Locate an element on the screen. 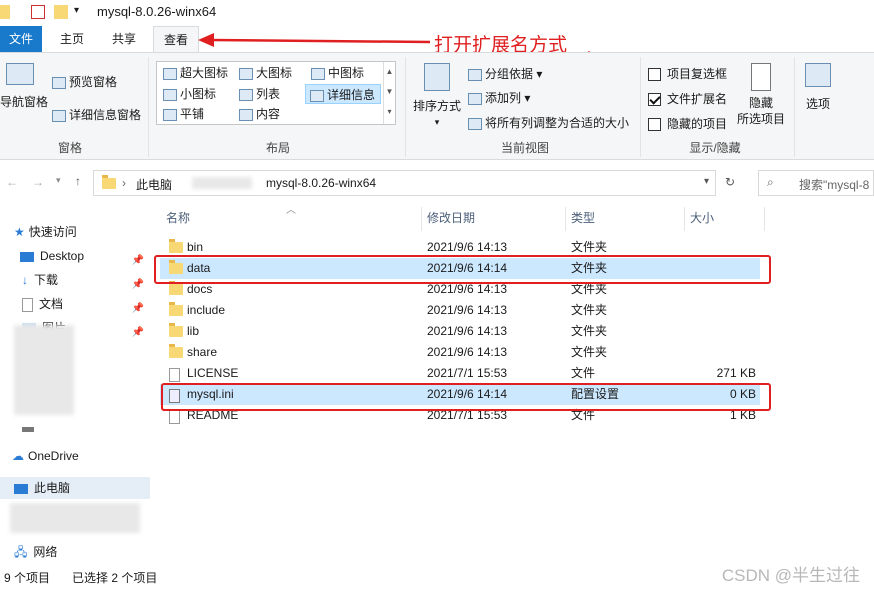 Image resolution: width=874 pixels, height=590 pixels. nav-network: 🖧 网络 is located at coordinates (75, 552).